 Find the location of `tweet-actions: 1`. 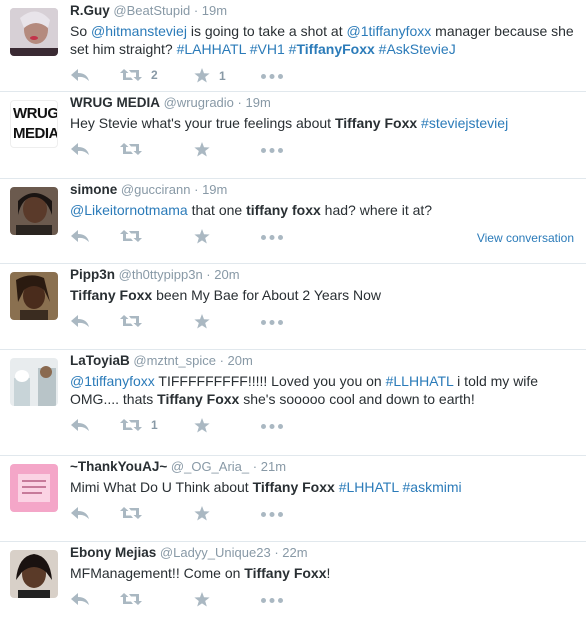

tweet-actions: 1 is located at coordinates (322, 427).